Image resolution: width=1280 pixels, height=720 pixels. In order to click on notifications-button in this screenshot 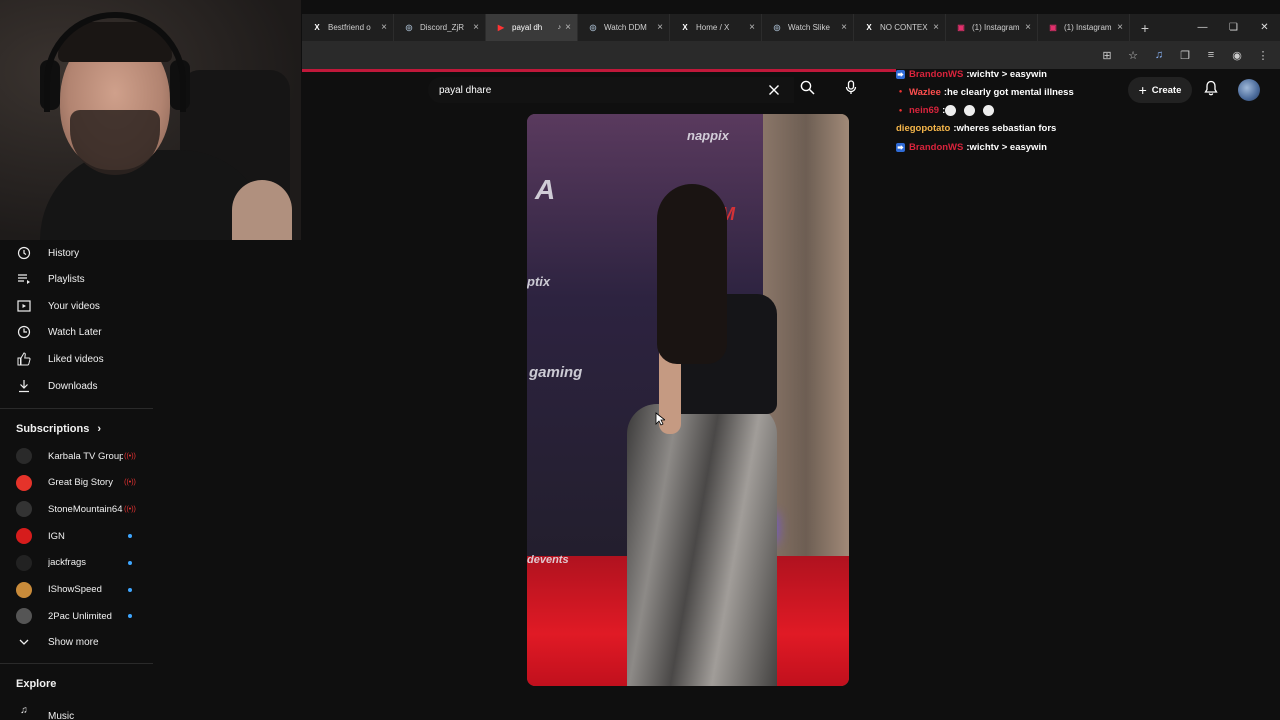, I will do `click(1211, 90)`.